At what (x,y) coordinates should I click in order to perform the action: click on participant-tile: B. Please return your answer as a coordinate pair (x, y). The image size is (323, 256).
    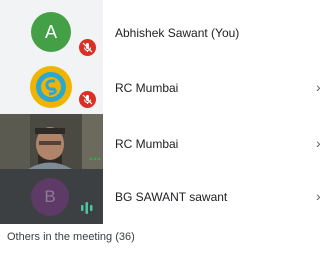
    Looking at the image, I should click on (51, 196).